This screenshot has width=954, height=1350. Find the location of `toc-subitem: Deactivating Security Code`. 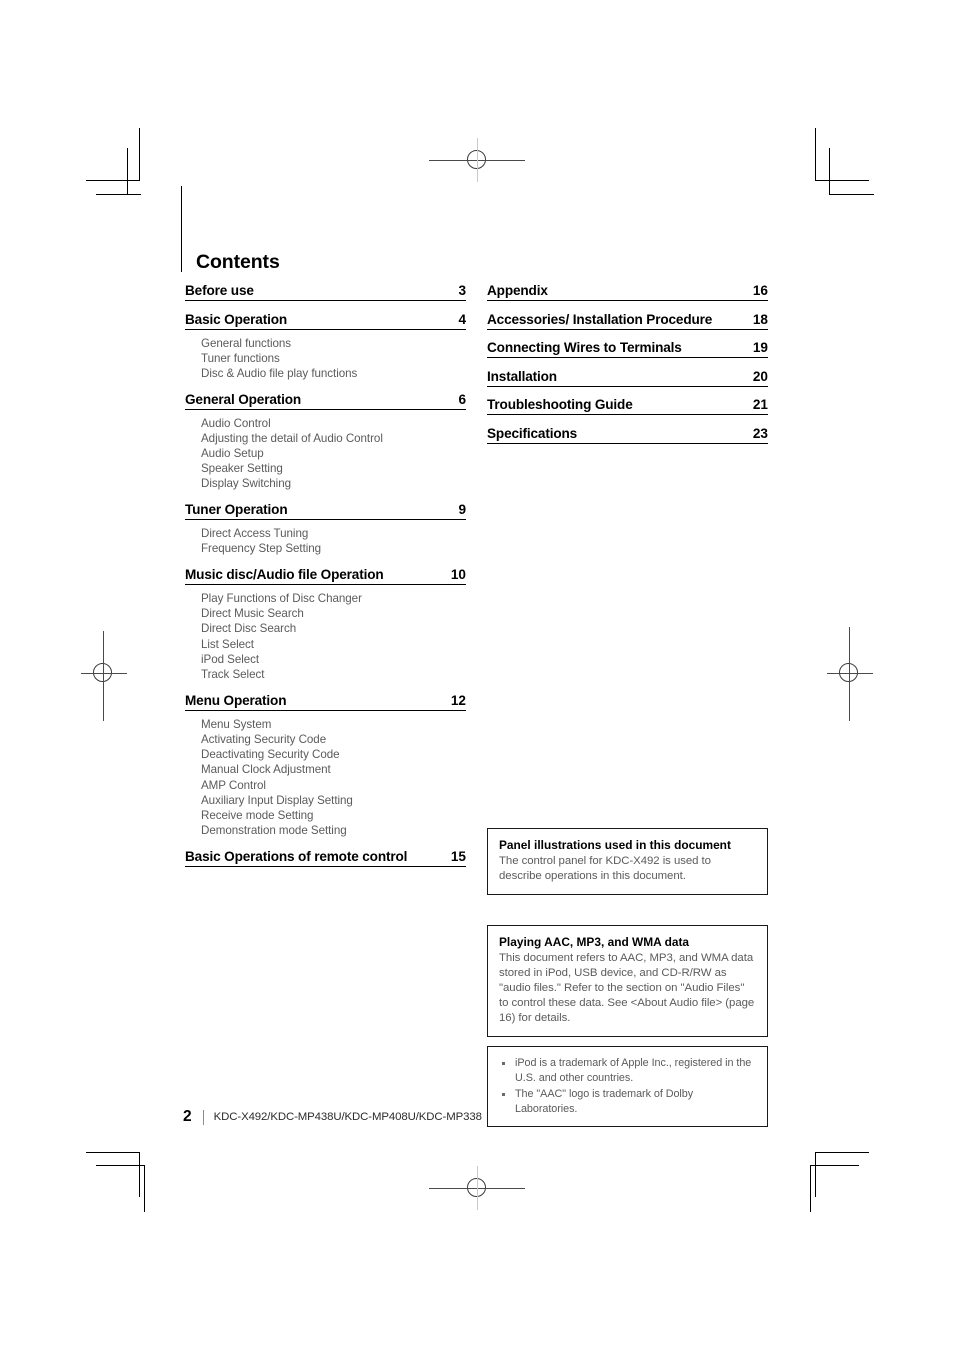

toc-subitem: Deactivating Security Code is located at coordinates (333, 754).